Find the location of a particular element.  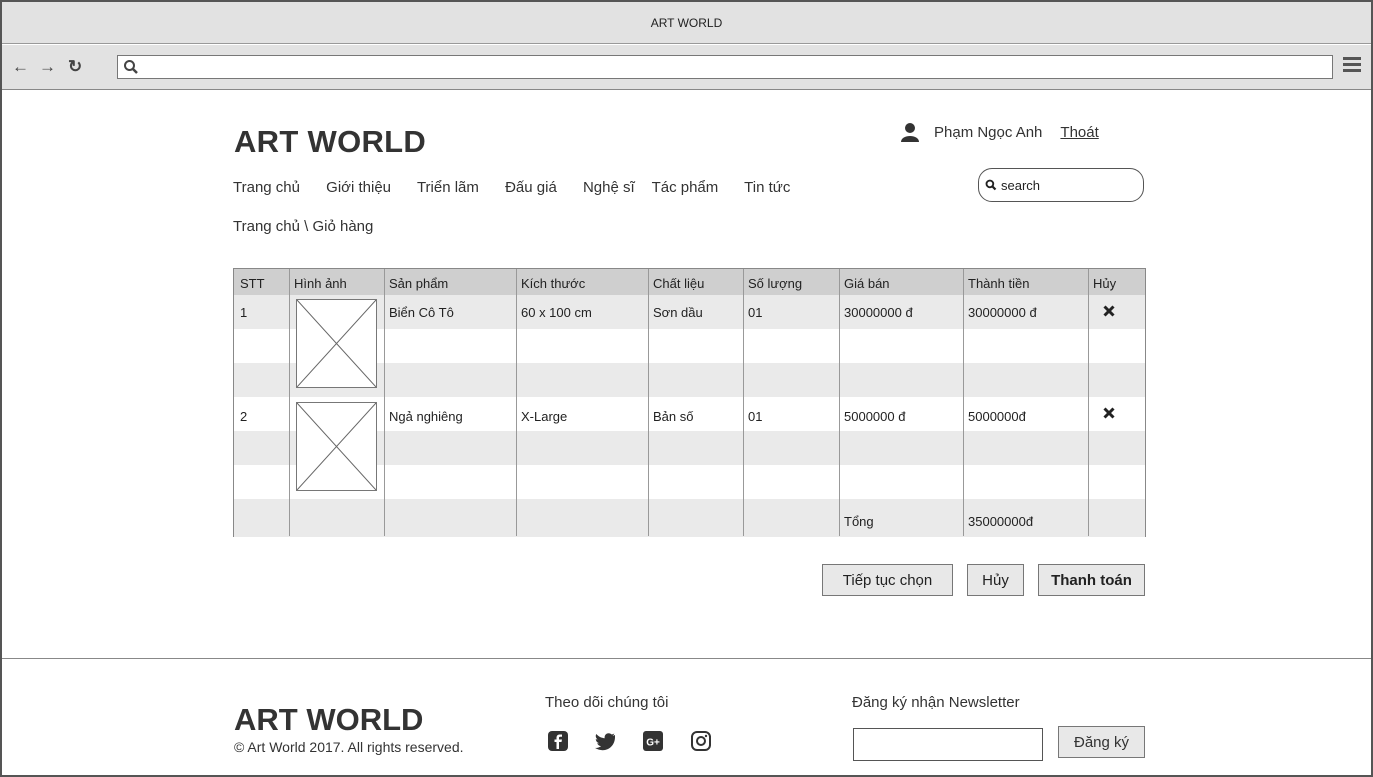

cancel-button: Hủy is located at coordinates (995, 580).